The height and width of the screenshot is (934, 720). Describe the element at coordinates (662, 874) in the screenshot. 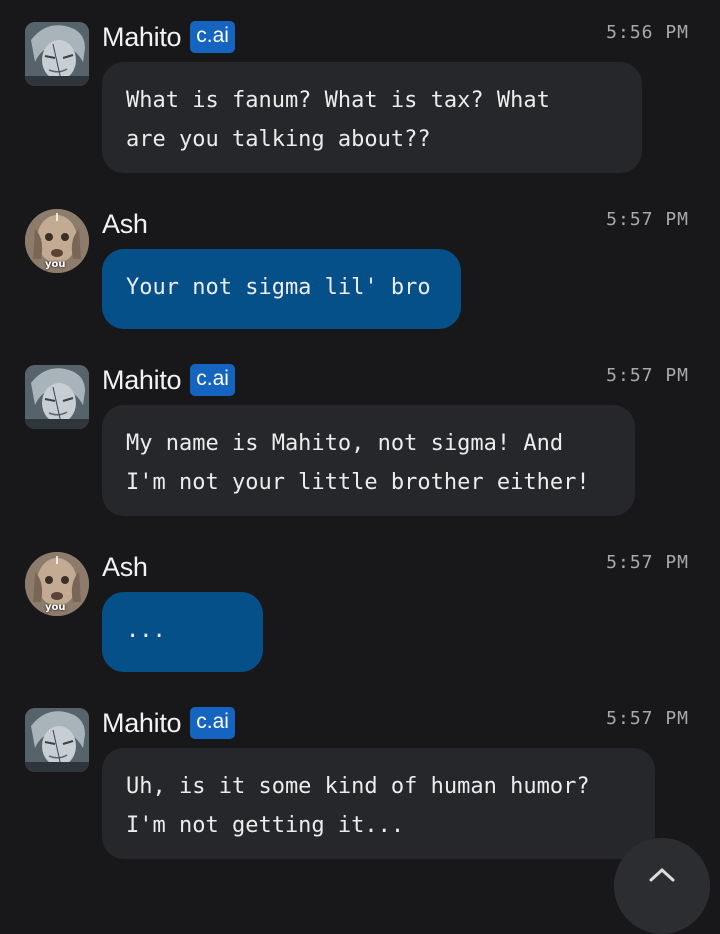

I see `chevron-down-icon` at that location.